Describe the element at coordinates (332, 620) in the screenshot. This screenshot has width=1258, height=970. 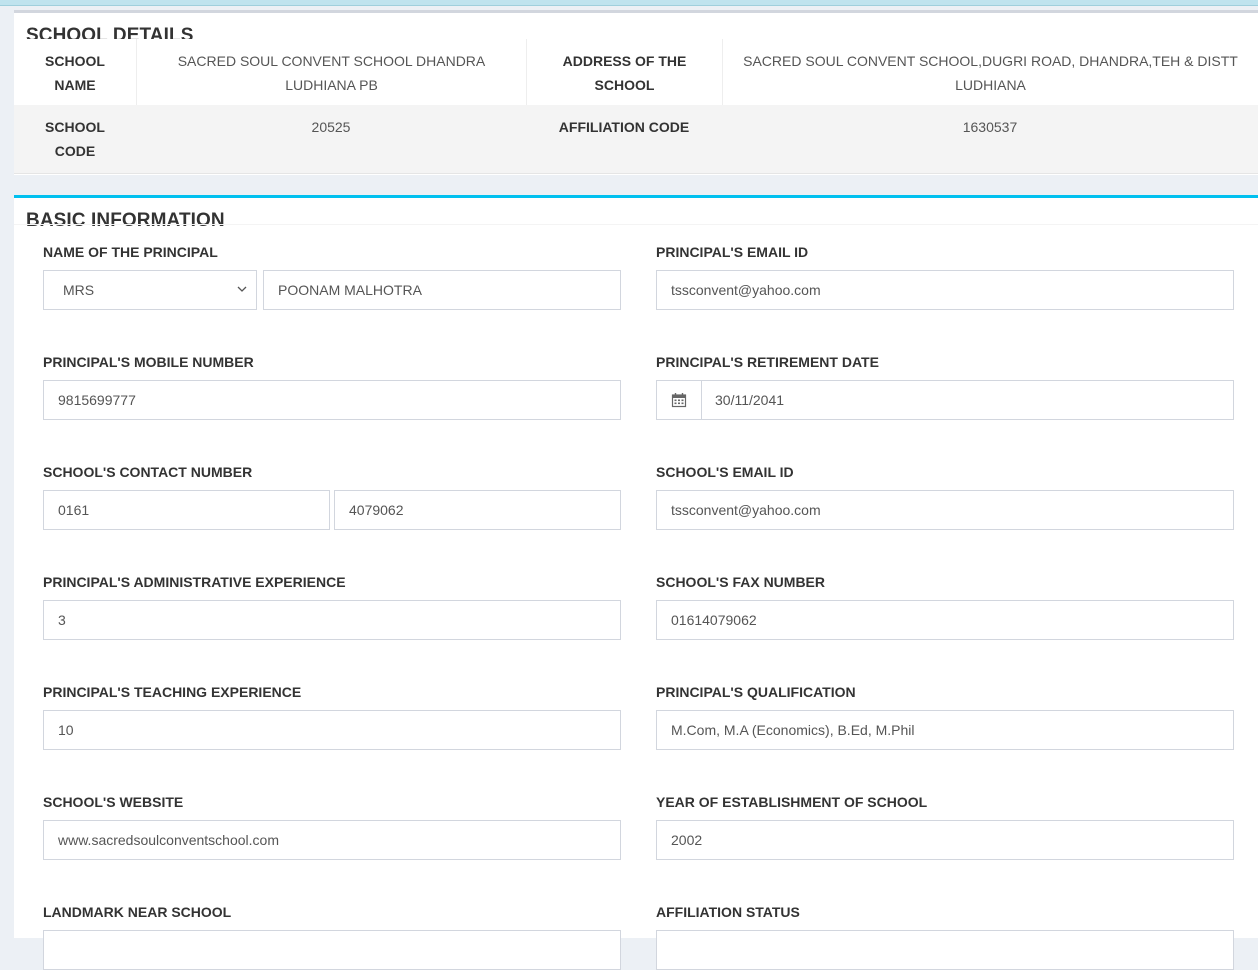
I see `admin-experience-input: 3` at that location.